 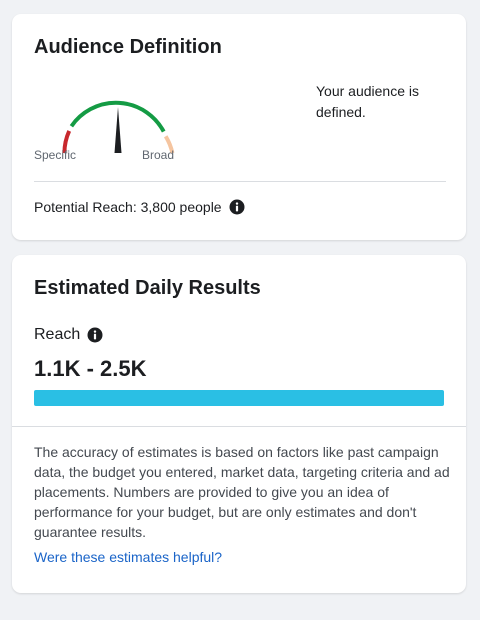 I want to click on audience-gauge, so click(x=118, y=127).